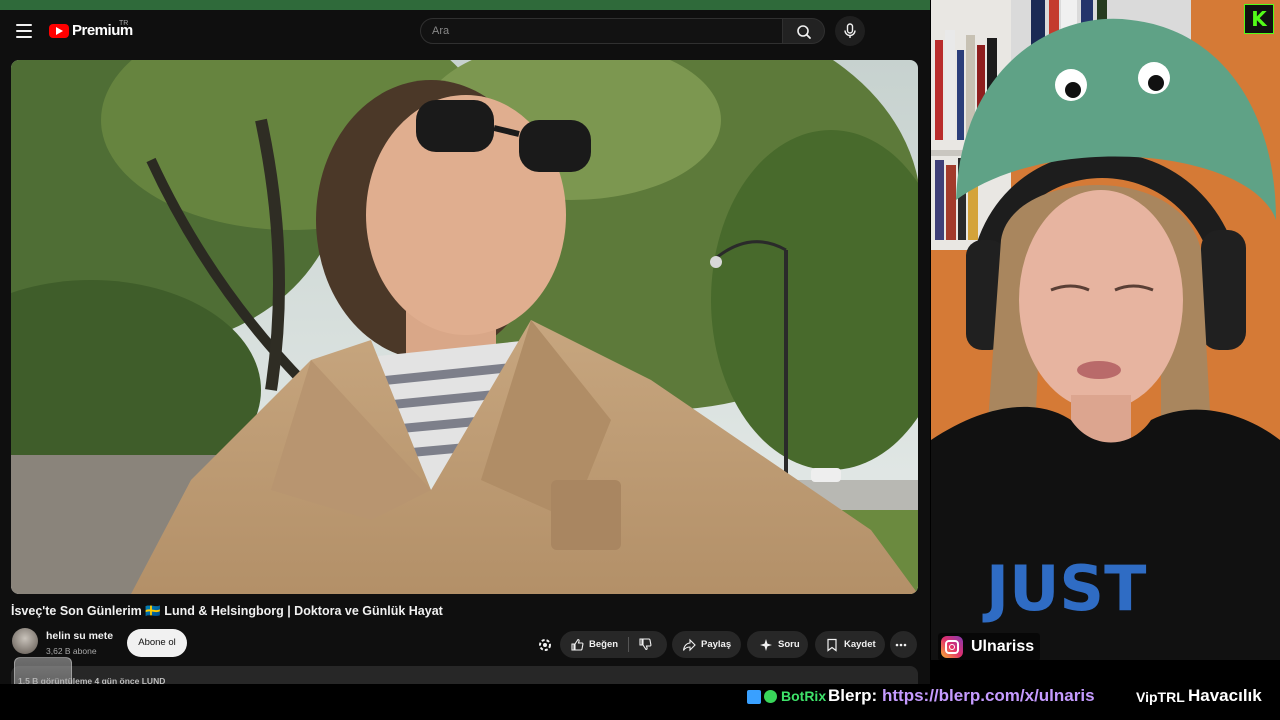 This screenshot has height=720, width=1280. I want to click on kick-logo-letter: K, so click(1259, 19).